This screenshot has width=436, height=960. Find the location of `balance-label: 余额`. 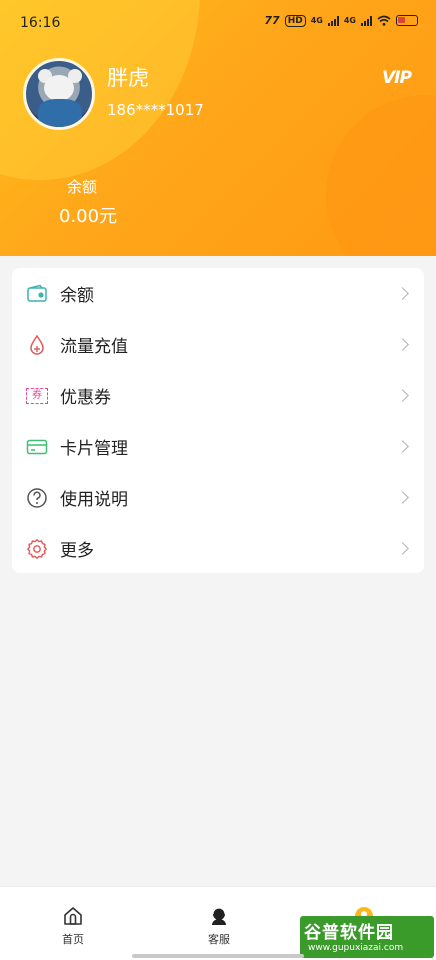

balance-label: 余额 is located at coordinates (82, 187).